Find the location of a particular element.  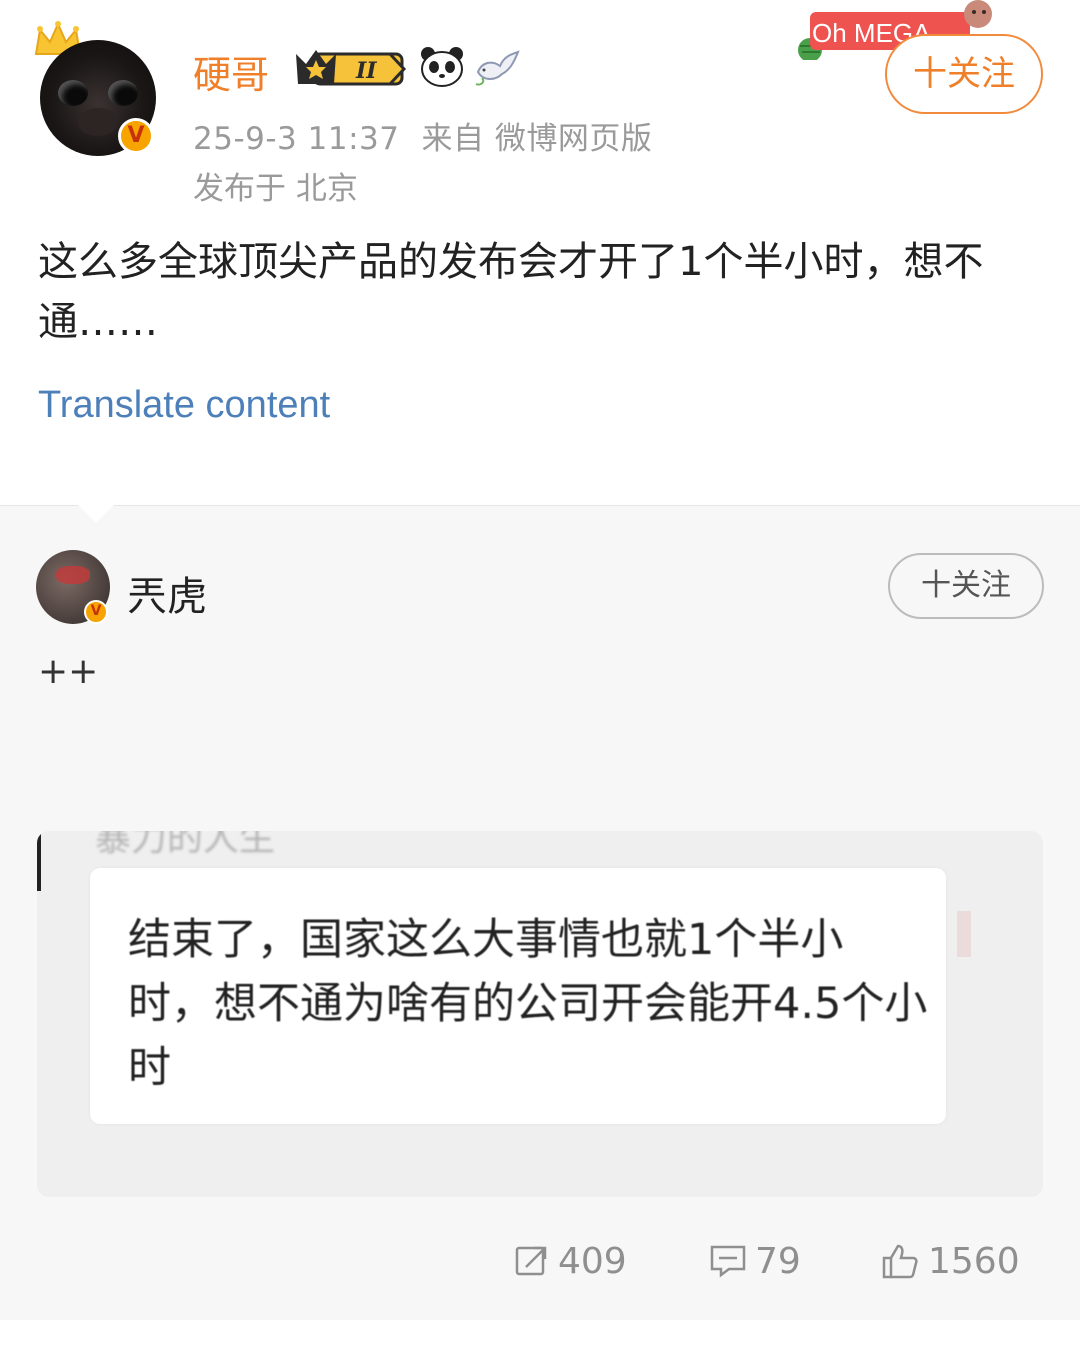

post-location: 发布于 北京 is located at coordinates (275, 189).